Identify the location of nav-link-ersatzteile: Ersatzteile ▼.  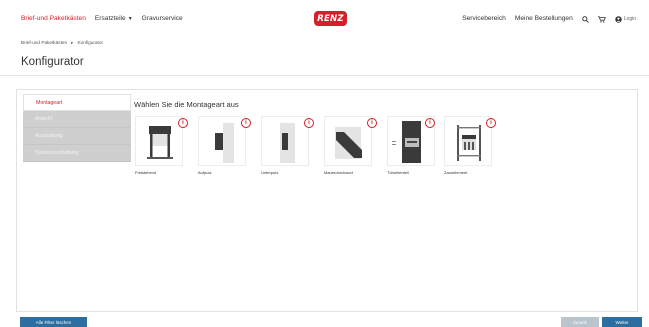
(114, 19).